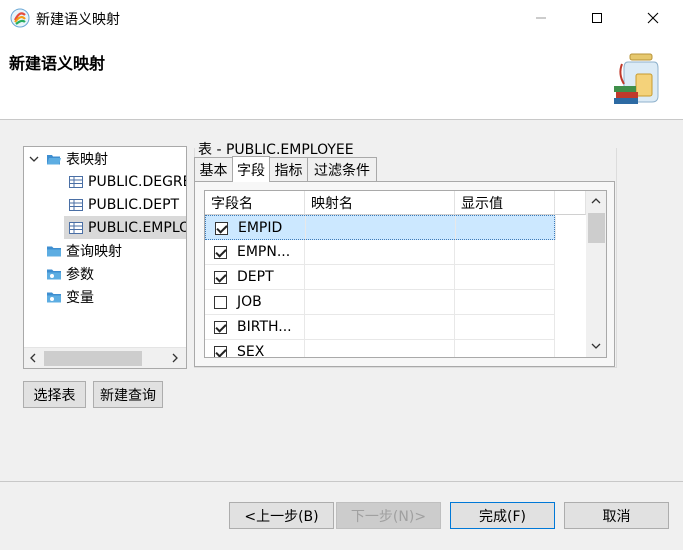  What do you see at coordinates (80, 297) in the screenshot?
I see `tree-node-label: 变量` at bounding box center [80, 297].